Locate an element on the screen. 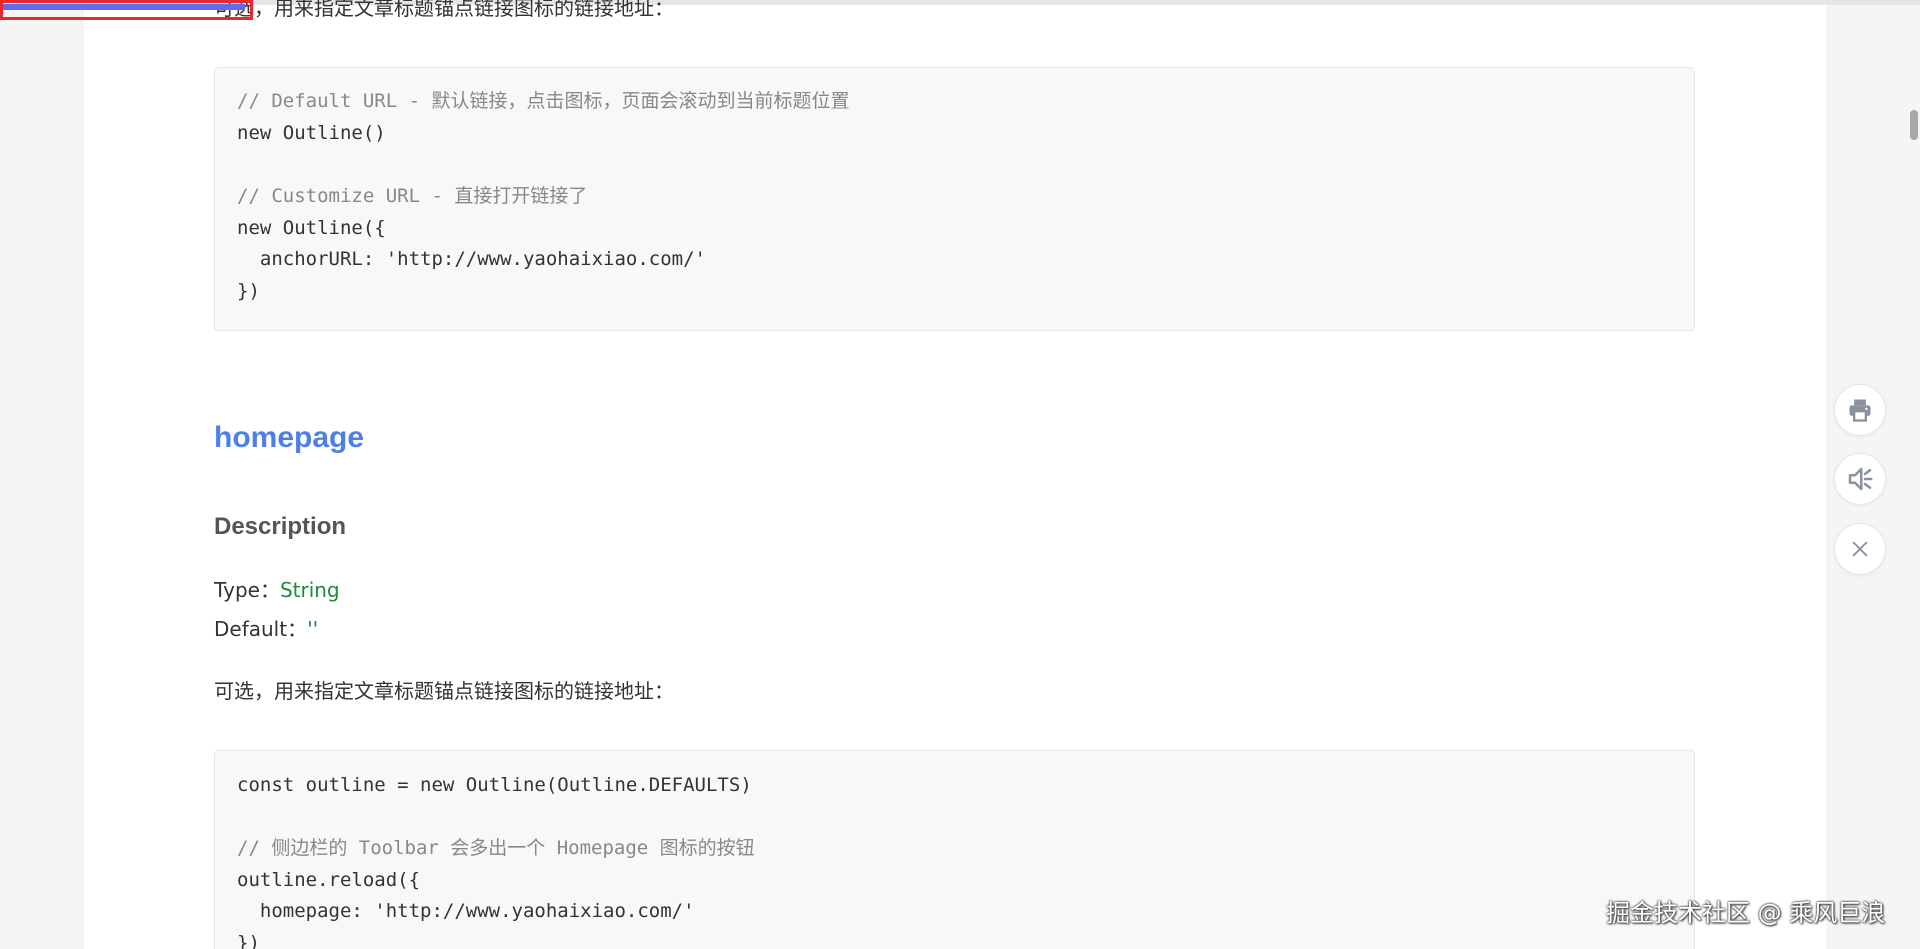 This screenshot has width=1920, height=949. code-line: anchorURL: 'http://www.yaohaixiao.com/' is located at coordinates (471, 259).